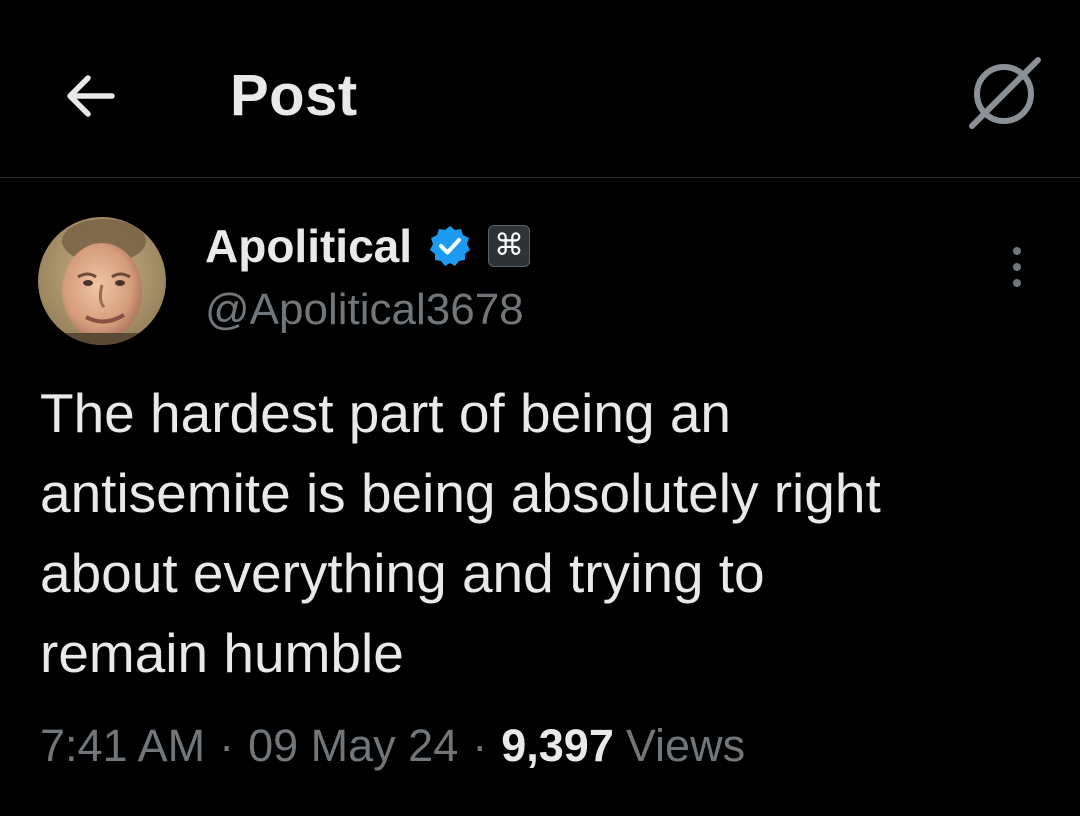  I want to click on affiliate-badge: ⌘, so click(509, 246).